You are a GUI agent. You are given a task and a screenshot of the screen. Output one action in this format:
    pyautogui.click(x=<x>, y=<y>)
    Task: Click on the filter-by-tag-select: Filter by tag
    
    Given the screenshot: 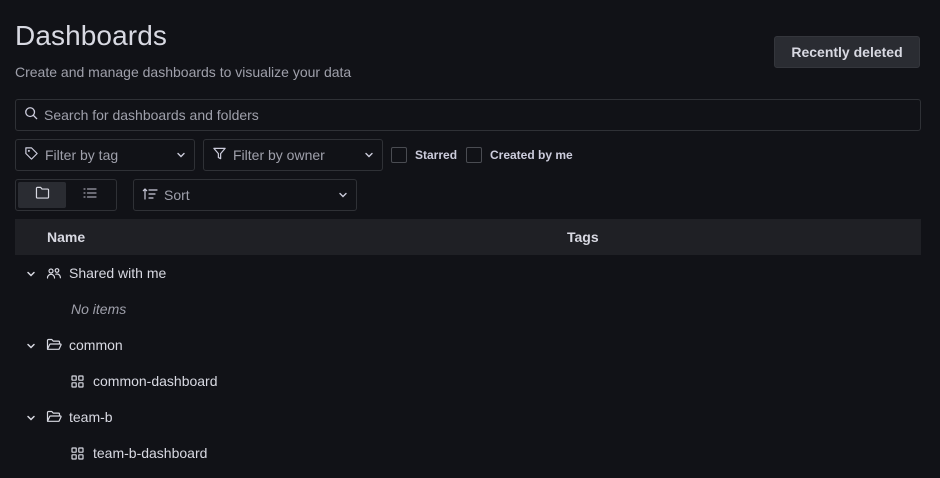 What is the action you would take?
    pyautogui.click(x=105, y=155)
    